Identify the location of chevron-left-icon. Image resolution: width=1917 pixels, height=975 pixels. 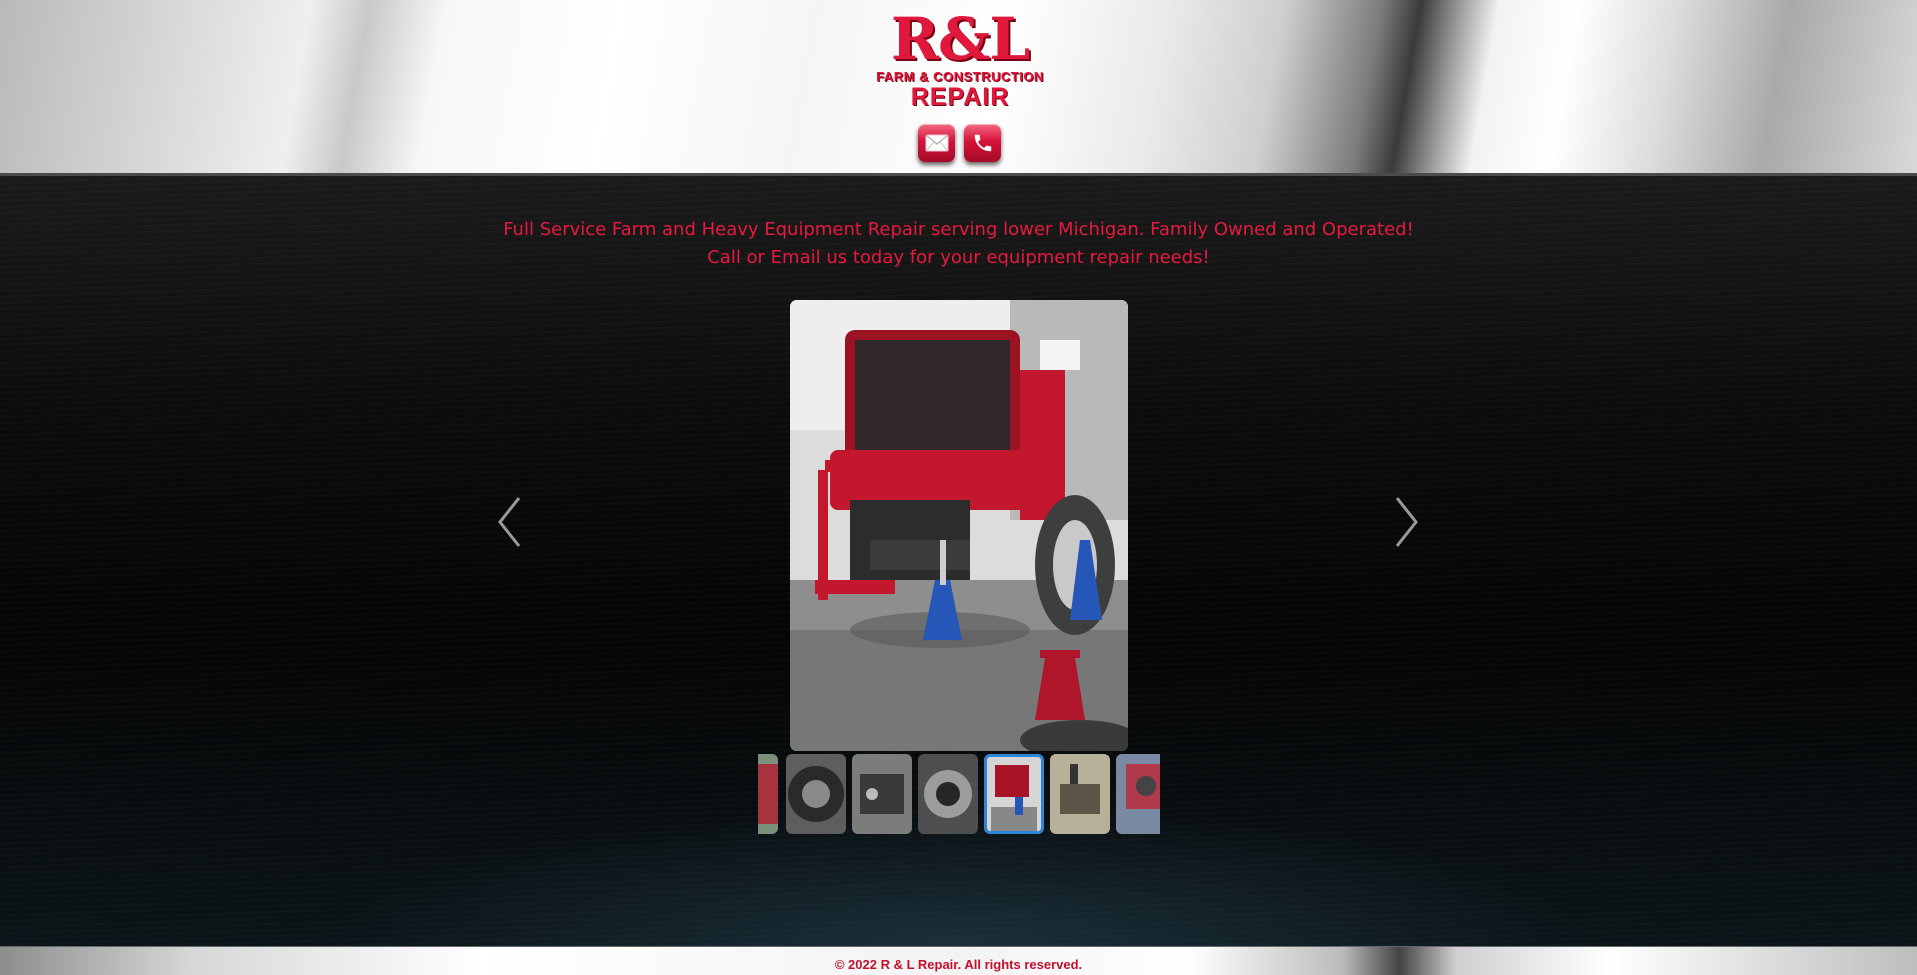
(509, 522).